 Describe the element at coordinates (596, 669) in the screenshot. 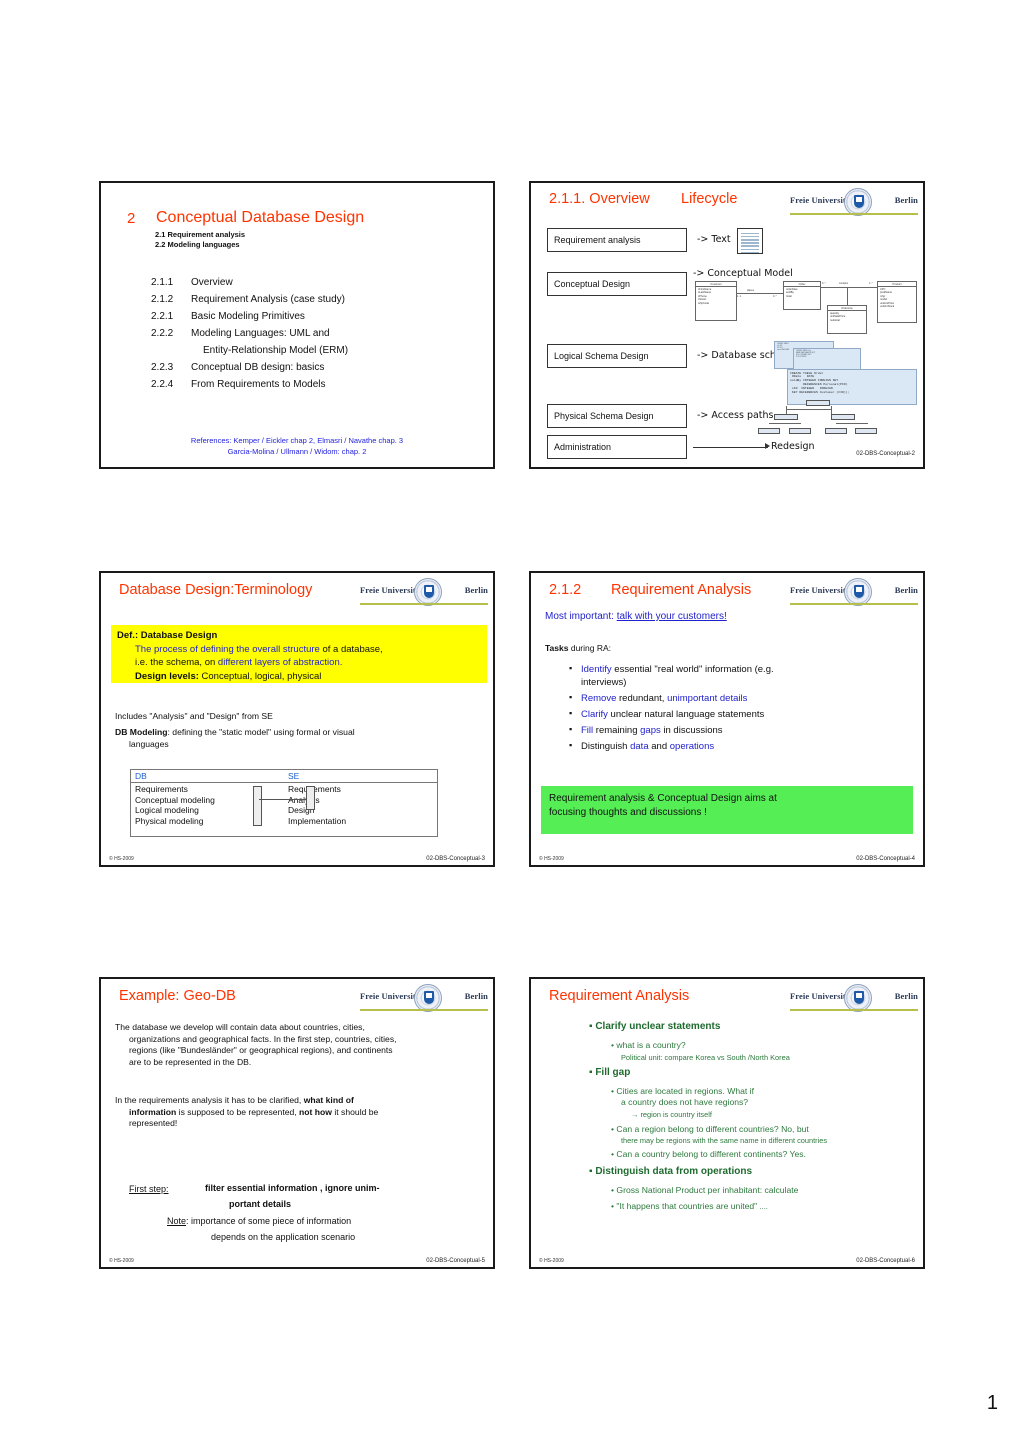

I see `bullet-highlight: Identify` at that location.